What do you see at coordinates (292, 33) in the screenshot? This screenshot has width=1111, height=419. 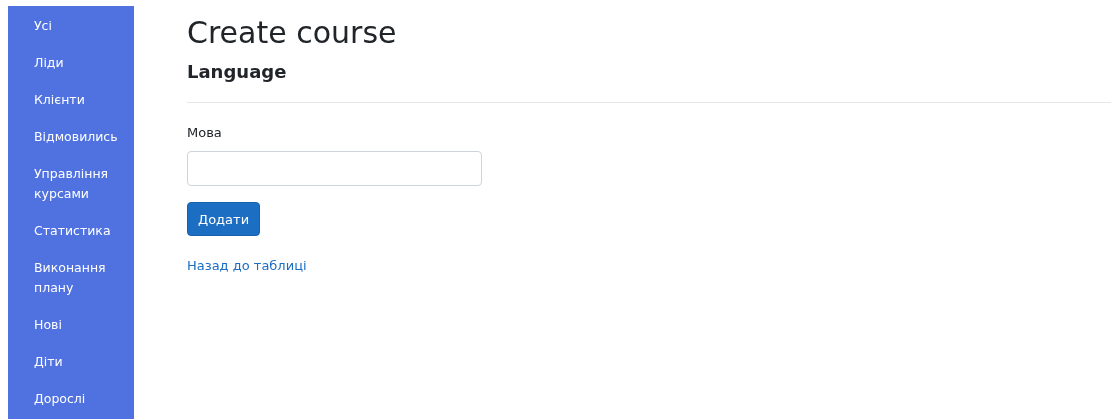 I see `page-title: Create course` at bounding box center [292, 33].